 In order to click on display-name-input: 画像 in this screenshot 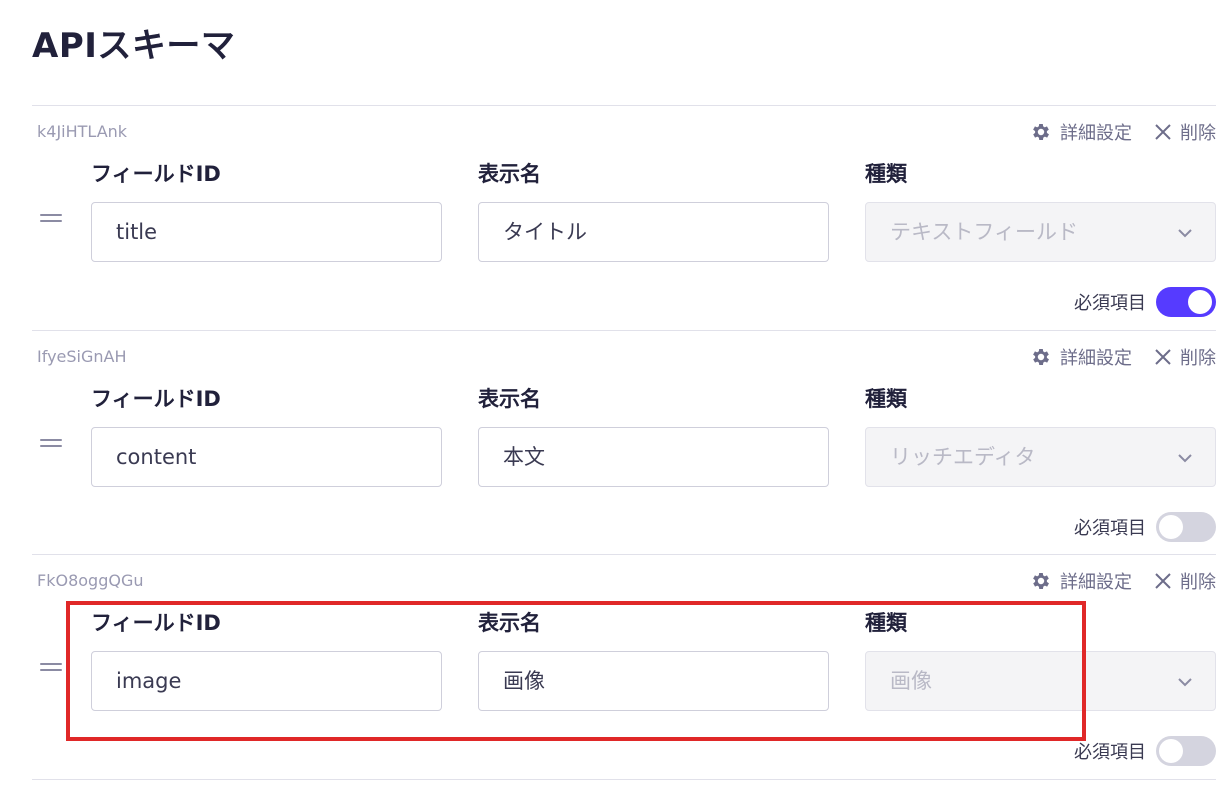, I will do `click(653, 681)`.